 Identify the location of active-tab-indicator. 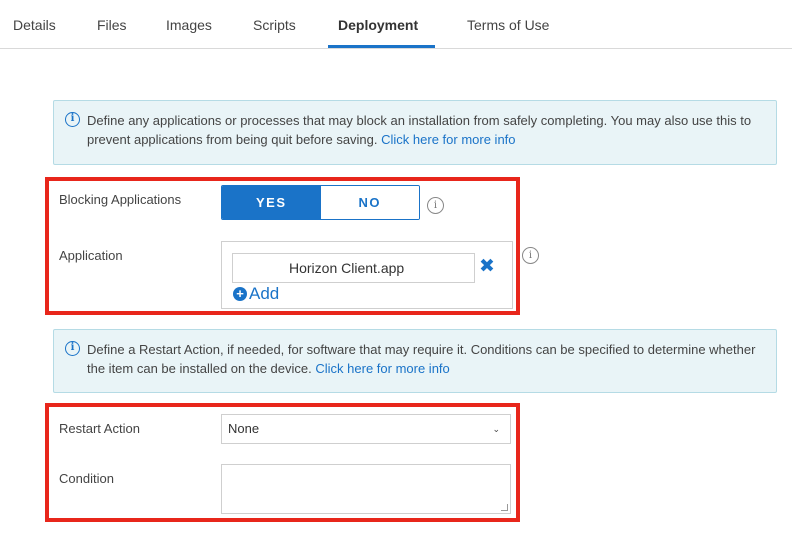
(381, 46).